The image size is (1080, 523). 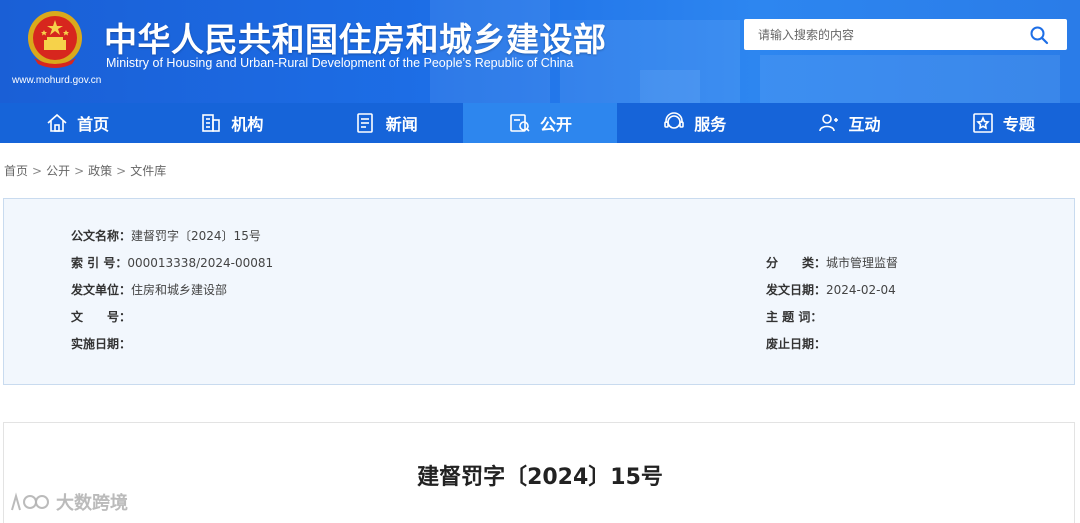 I want to click on nav-item-service: 服务, so click(x=694, y=123).